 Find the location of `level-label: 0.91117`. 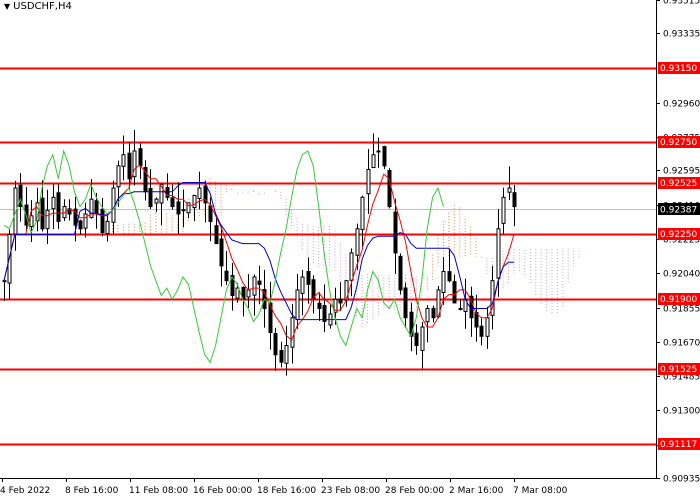

level-label: 0.91117 is located at coordinates (678, 445).